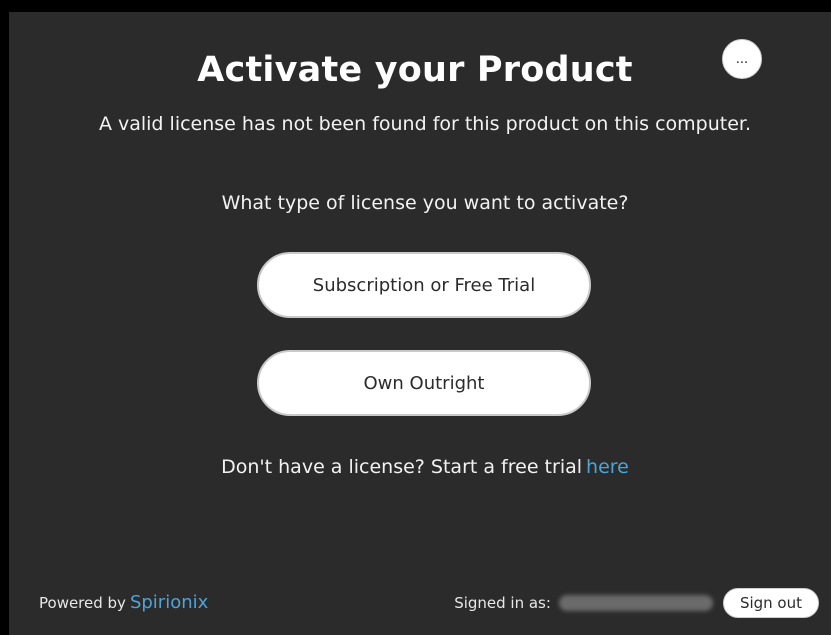 This screenshot has width=831, height=635. What do you see at coordinates (424, 285) in the screenshot?
I see `subscription-or-free-trial-button: Subscription or Free Trial` at bounding box center [424, 285].